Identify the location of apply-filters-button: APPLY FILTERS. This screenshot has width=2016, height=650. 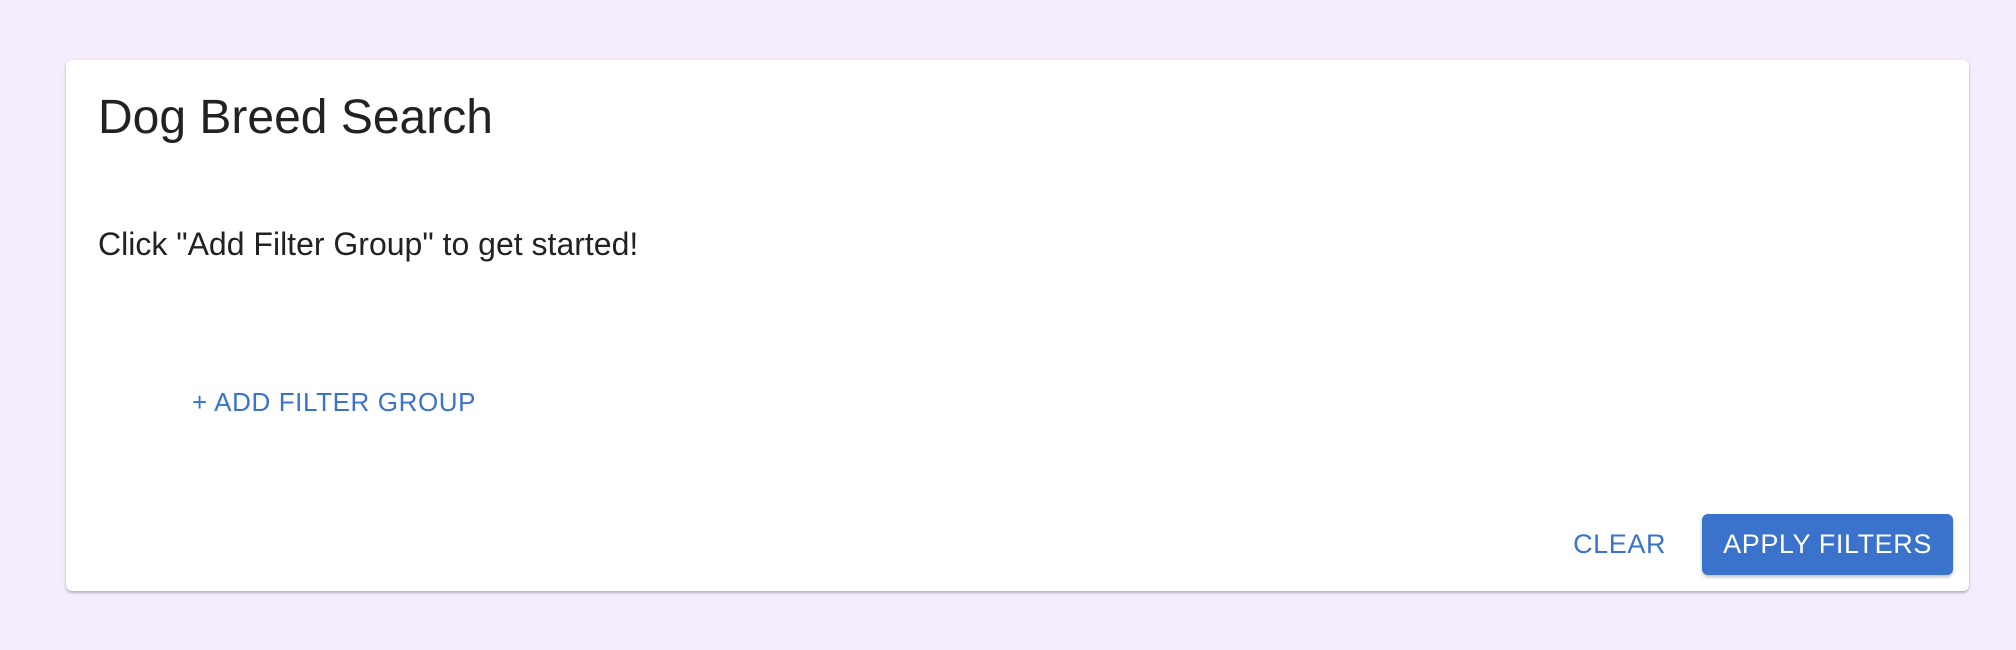
(1827, 544).